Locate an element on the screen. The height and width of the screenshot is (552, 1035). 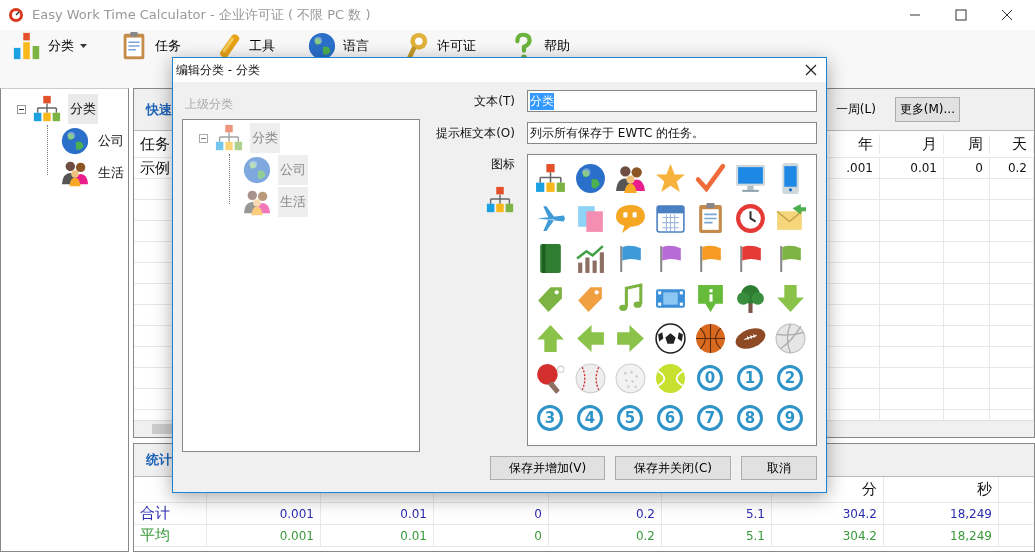
circled-number: 6 is located at coordinates (670, 418).